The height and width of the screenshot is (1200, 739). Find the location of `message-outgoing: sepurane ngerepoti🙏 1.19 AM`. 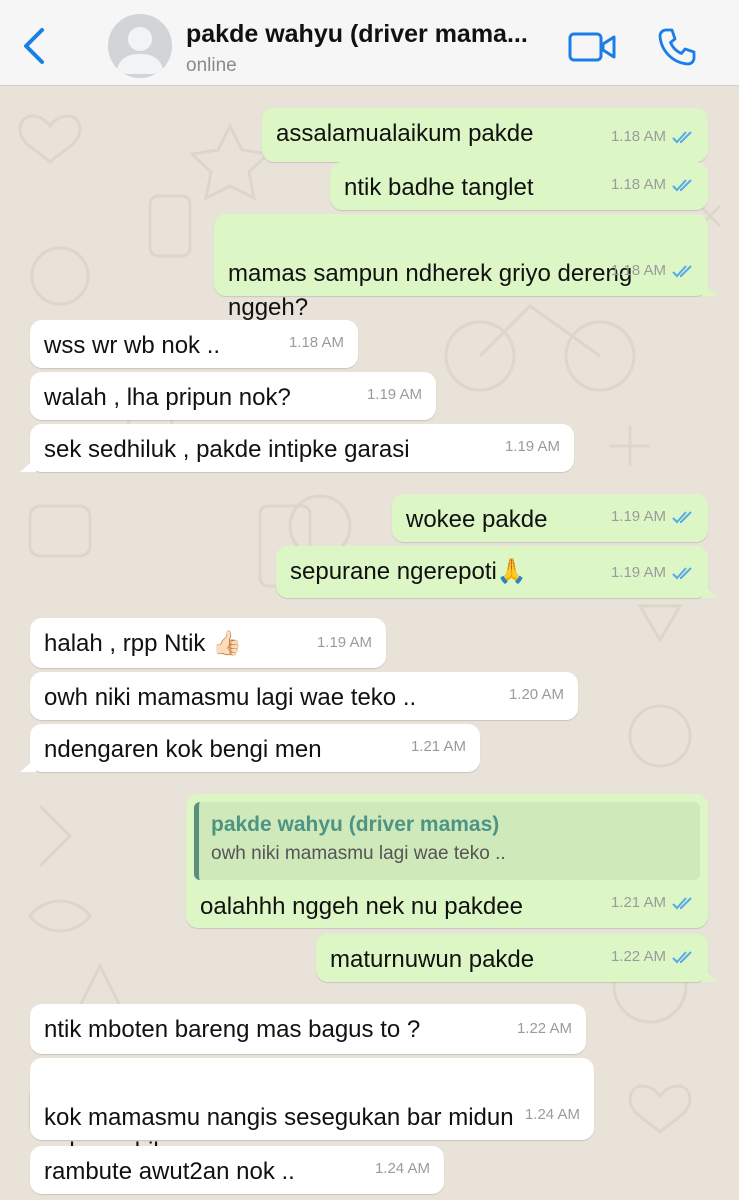

message-outgoing: sepurane ngerepoti🙏 1.19 AM is located at coordinates (497, 572).